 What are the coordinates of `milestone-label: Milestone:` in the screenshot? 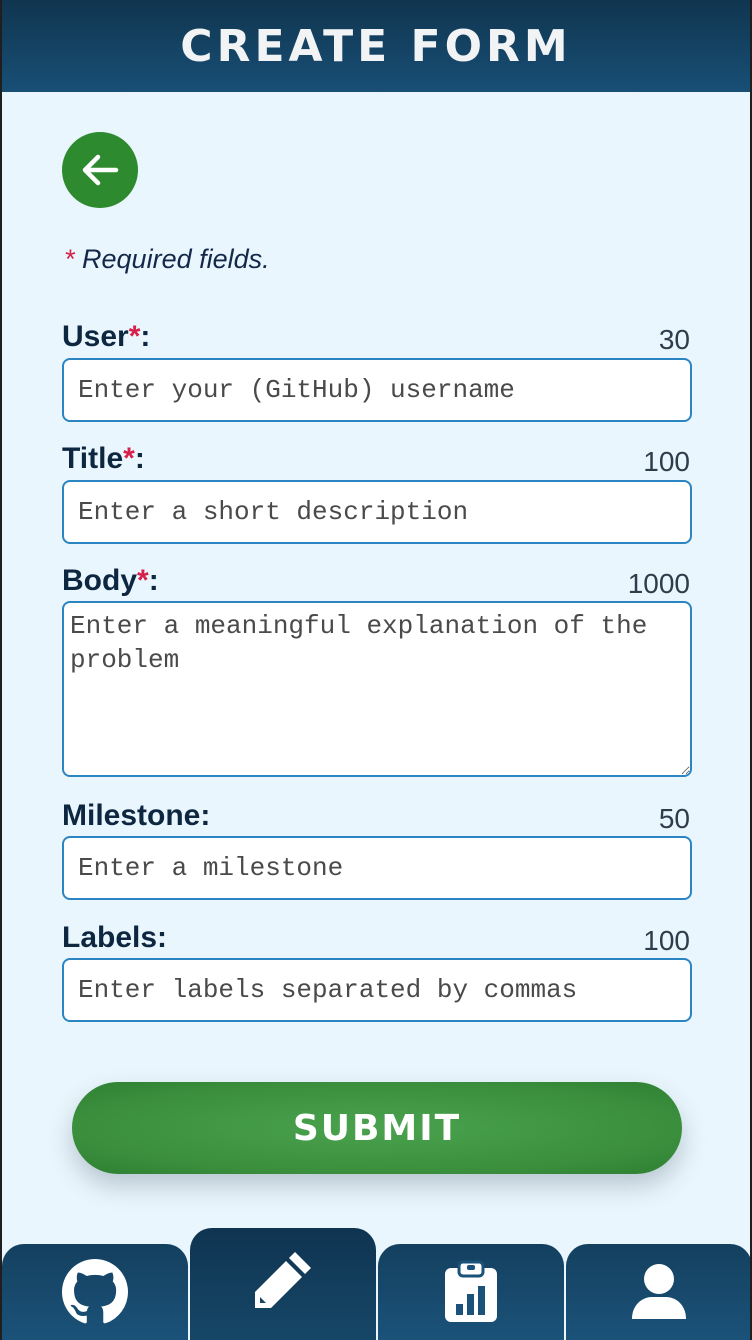 It's located at (136, 816).